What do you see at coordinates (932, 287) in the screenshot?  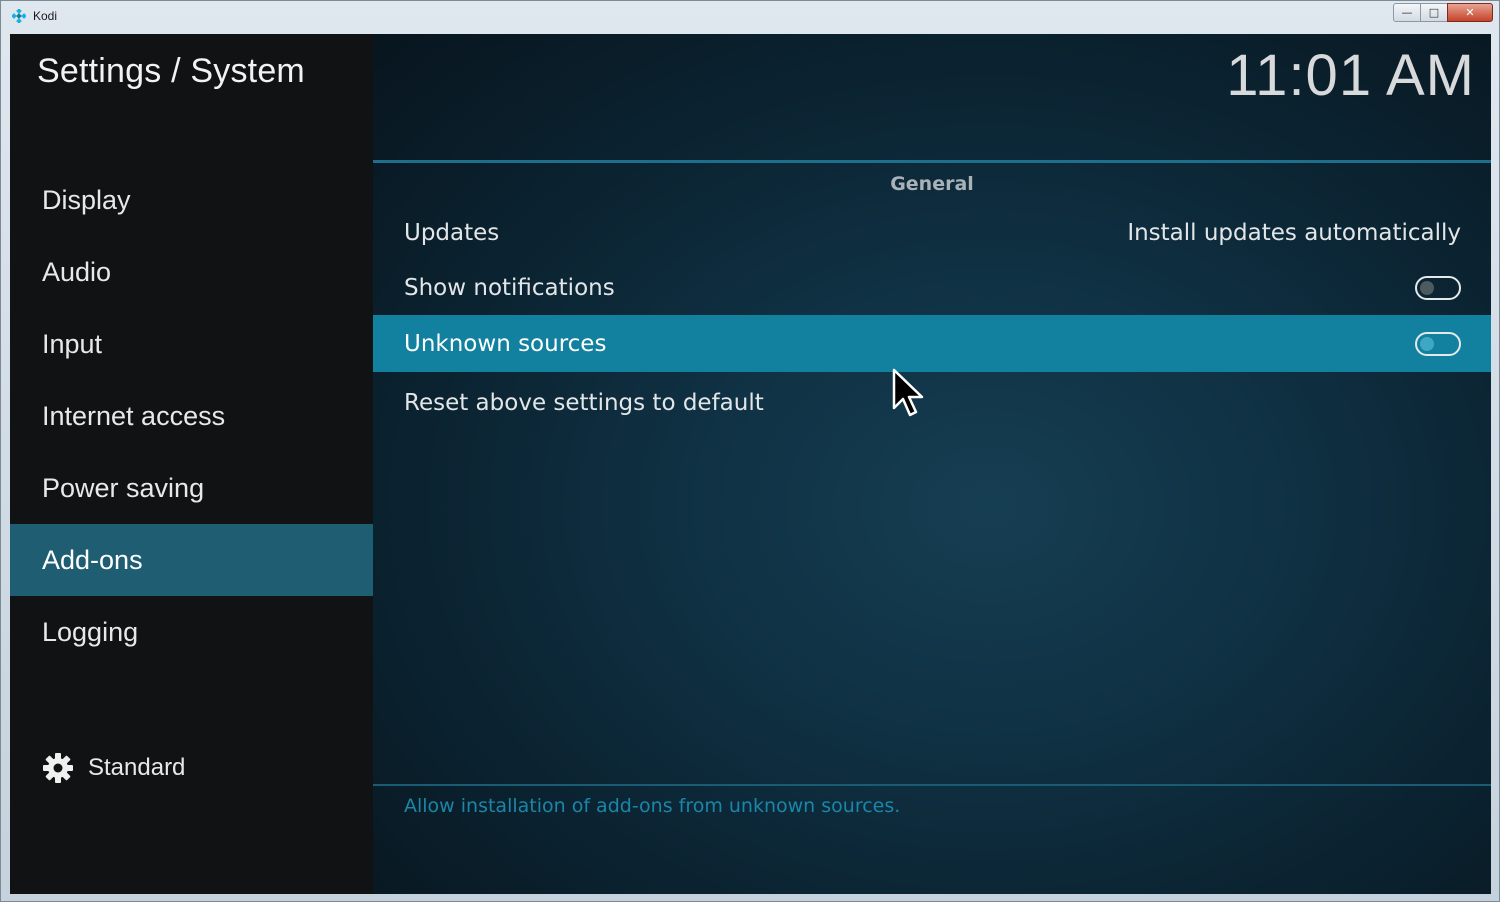 I see `setting-show-notifications: Show notifications` at bounding box center [932, 287].